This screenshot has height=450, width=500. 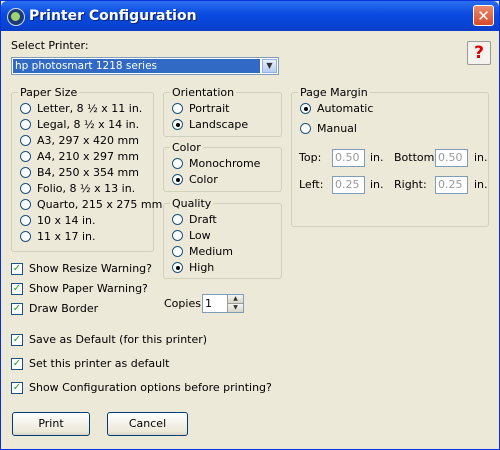 I want to click on quality-group: Quality Draft Low Medium High, so click(x=222, y=238).